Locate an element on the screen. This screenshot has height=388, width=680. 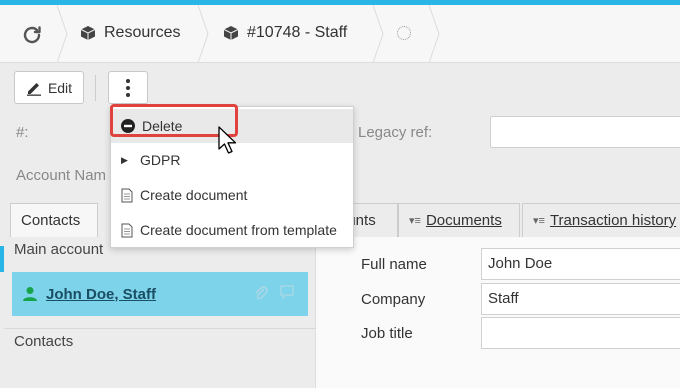
tab-contacts: Contacts is located at coordinates (54, 220).